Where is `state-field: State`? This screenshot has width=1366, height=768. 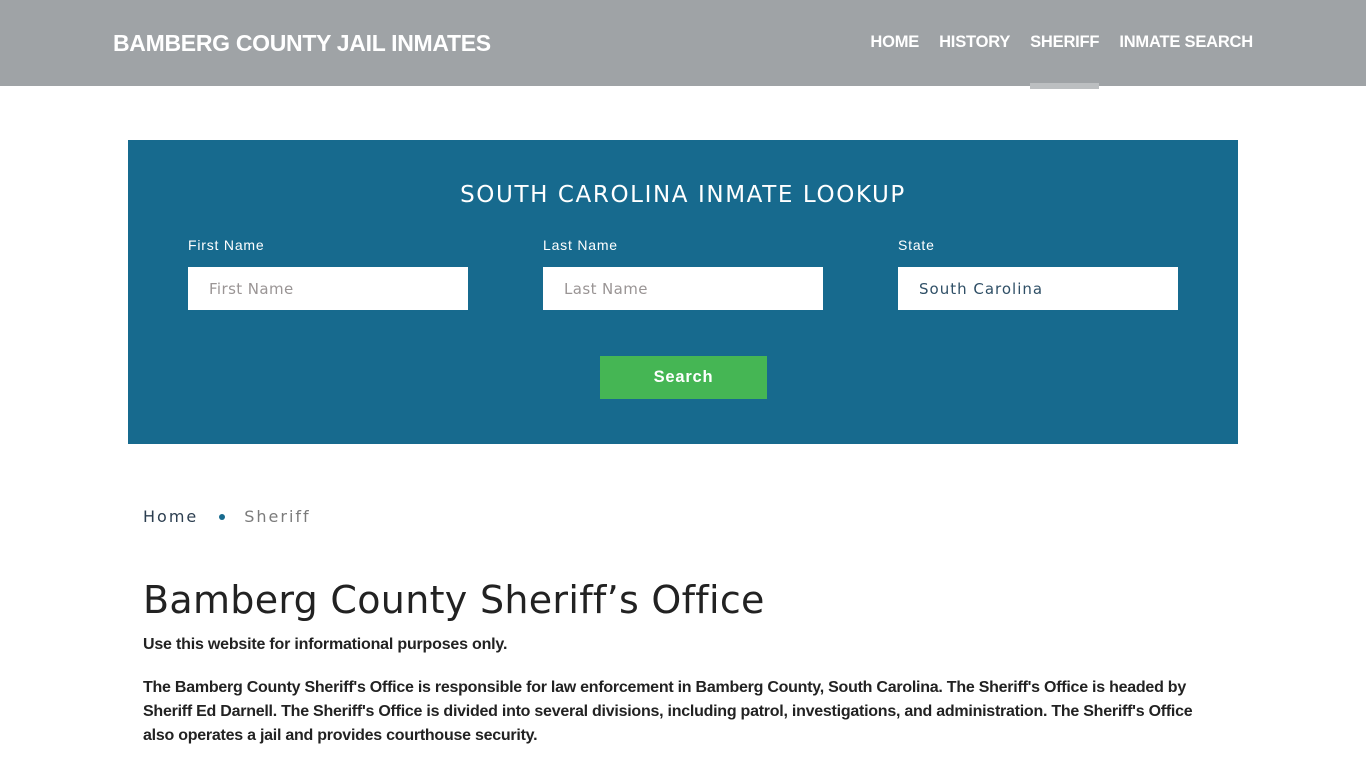
state-field: State is located at coordinates (1038, 273).